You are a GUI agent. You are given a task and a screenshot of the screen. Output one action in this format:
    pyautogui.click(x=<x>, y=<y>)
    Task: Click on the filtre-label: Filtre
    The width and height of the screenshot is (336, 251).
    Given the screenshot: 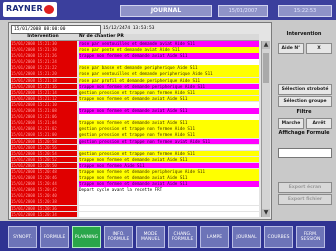 What is the action you would take?
    pyautogui.click(x=304, y=112)
    